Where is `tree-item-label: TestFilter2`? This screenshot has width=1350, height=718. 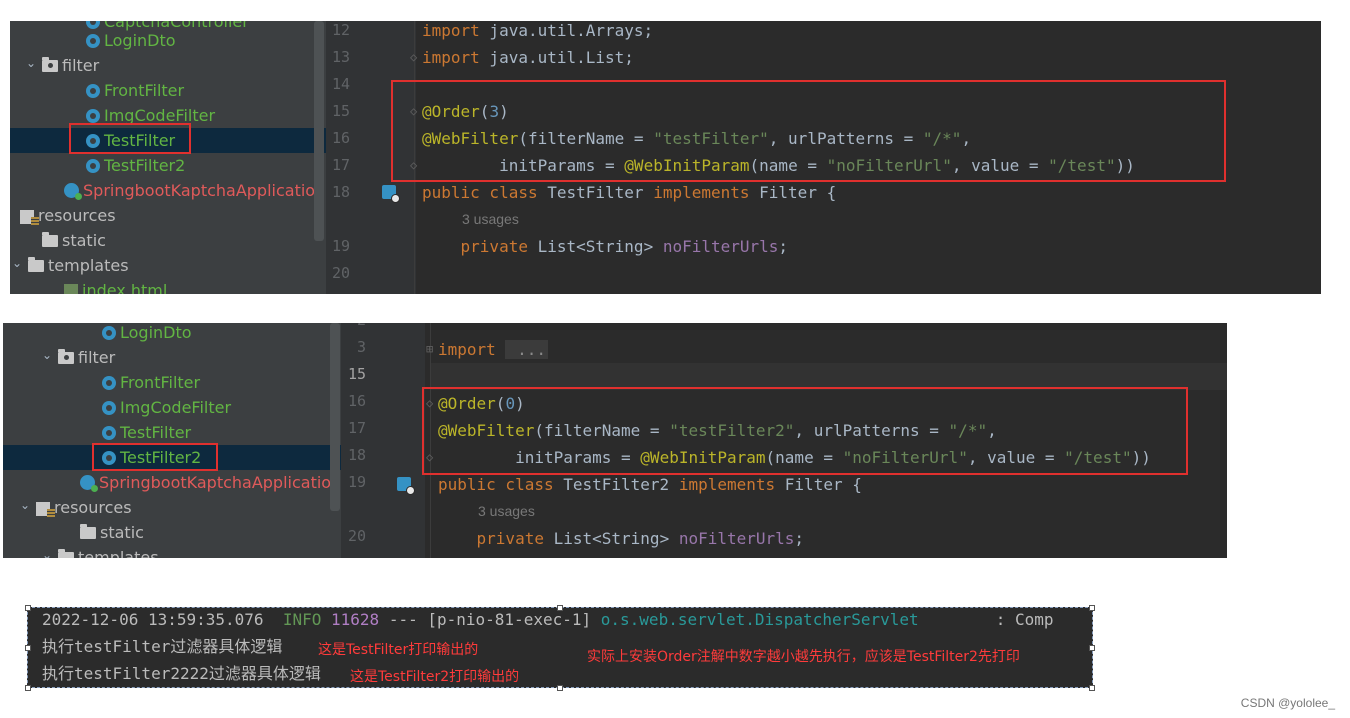 tree-item-label: TestFilter2 is located at coordinates (145, 165).